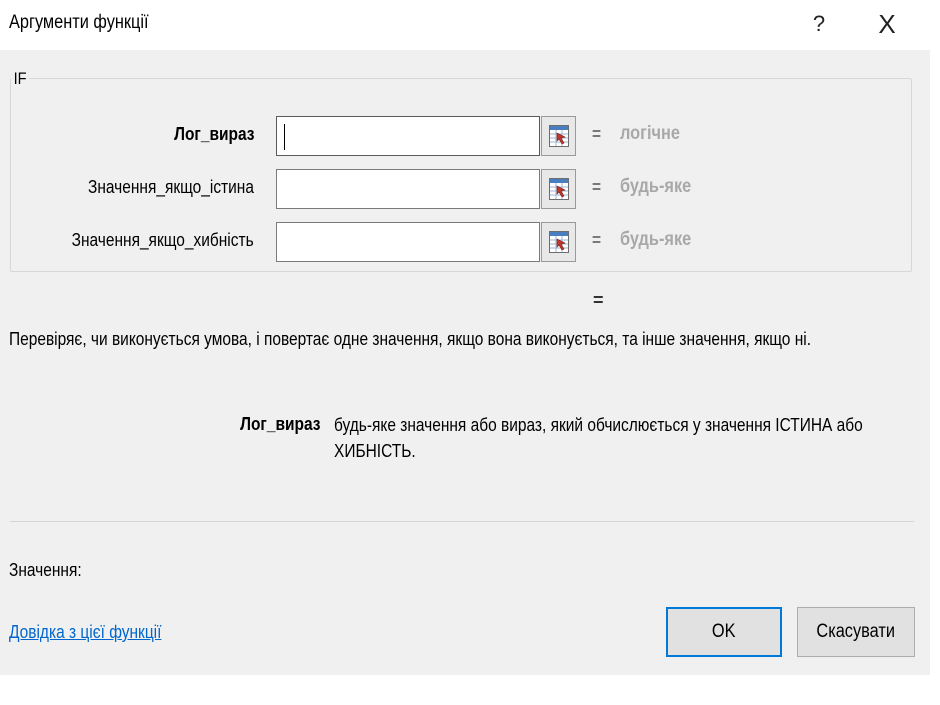 The image size is (940, 705). I want to click on question-mark-icon: ?, so click(819, 23).